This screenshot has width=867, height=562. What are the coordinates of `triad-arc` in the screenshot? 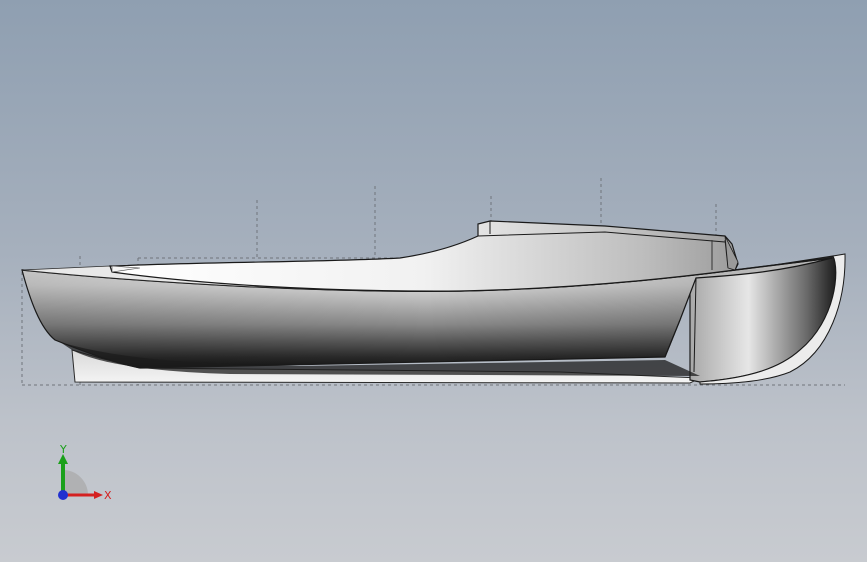 It's located at (75, 482).